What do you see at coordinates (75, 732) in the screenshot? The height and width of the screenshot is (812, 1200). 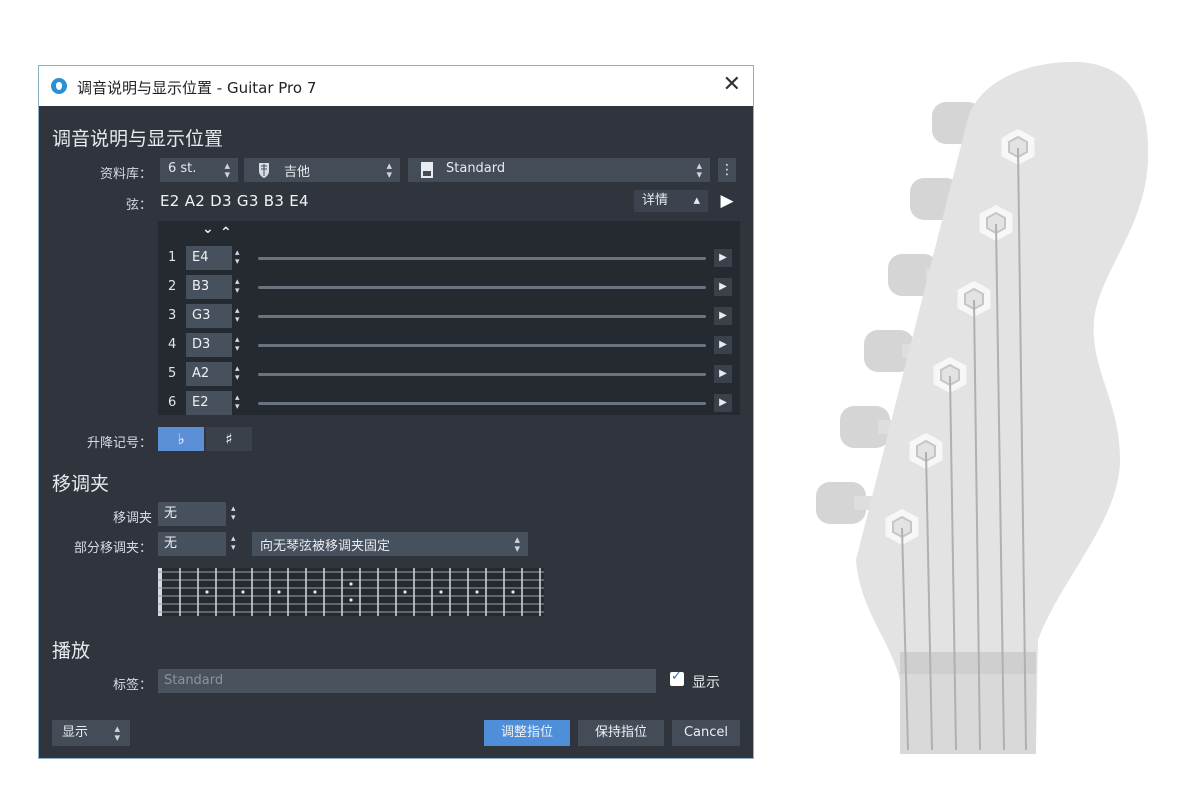 I see `display-select-value: 显示` at bounding box center [75, 732].